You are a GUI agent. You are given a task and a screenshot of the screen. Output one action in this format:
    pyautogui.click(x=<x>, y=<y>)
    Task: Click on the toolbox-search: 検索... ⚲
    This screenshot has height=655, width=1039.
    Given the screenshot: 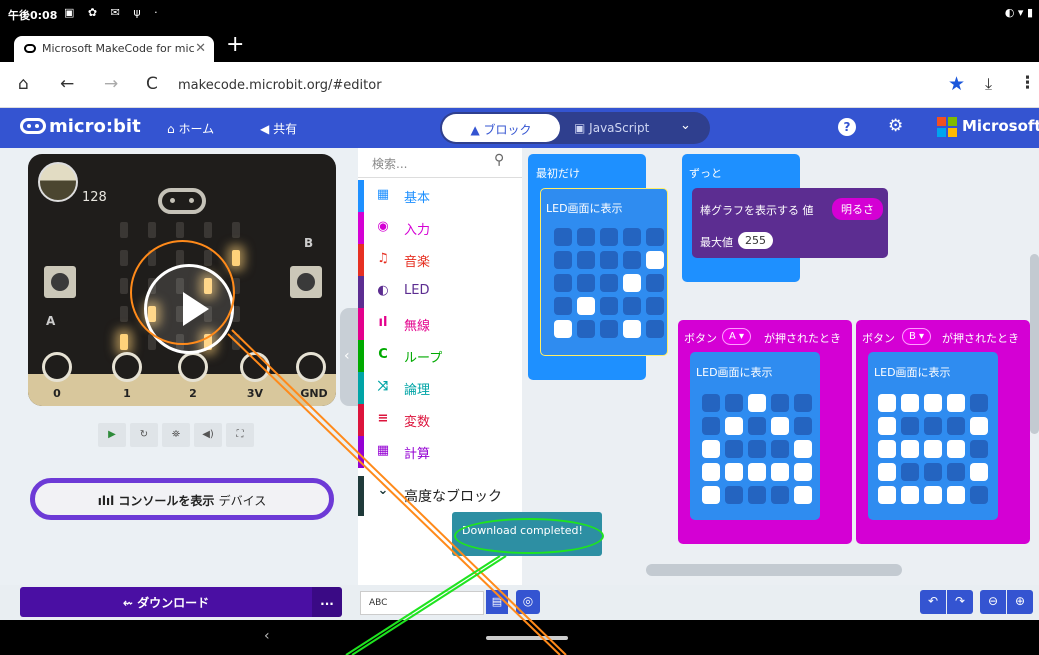 What is the action you would take?
    pyautogui.click(x=440, y=163)
    